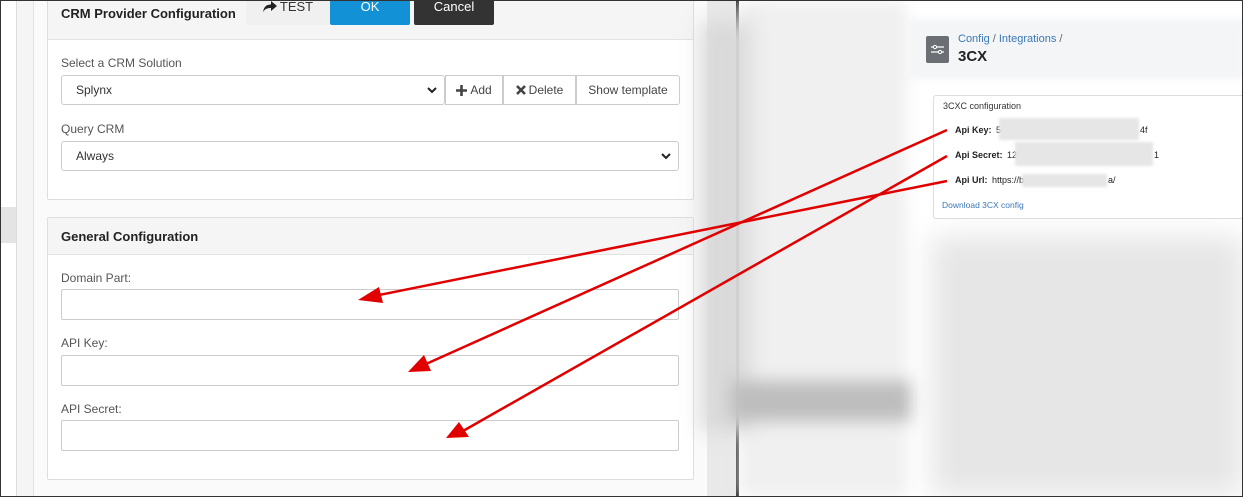 This screenshot has height=497, width=1243. What do you see at coordinates (370, 295) in the screenshot?
I see `arrowhead-domain` at bounding box center [370, 295].